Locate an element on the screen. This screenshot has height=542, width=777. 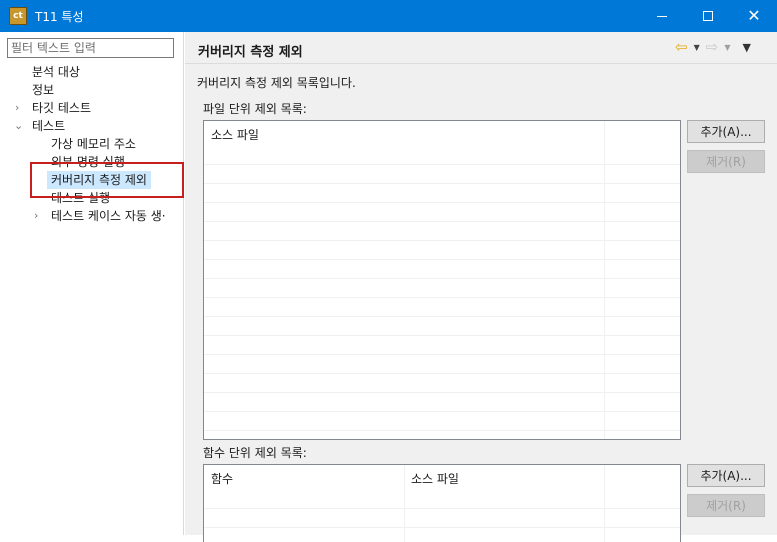
file-remove-button: 제거(R) is located at coordinates (726, 161).